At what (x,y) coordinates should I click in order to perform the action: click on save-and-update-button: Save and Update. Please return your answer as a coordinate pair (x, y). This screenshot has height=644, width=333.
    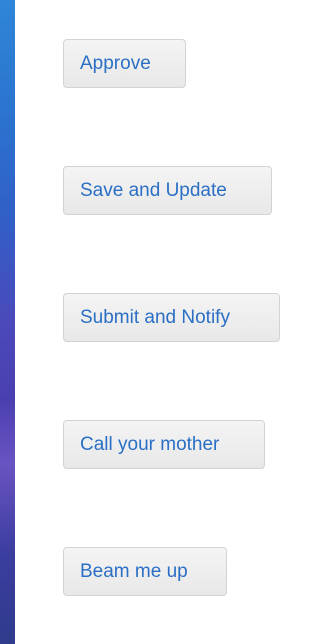
    Looking at the image, I should click on (167, 190).